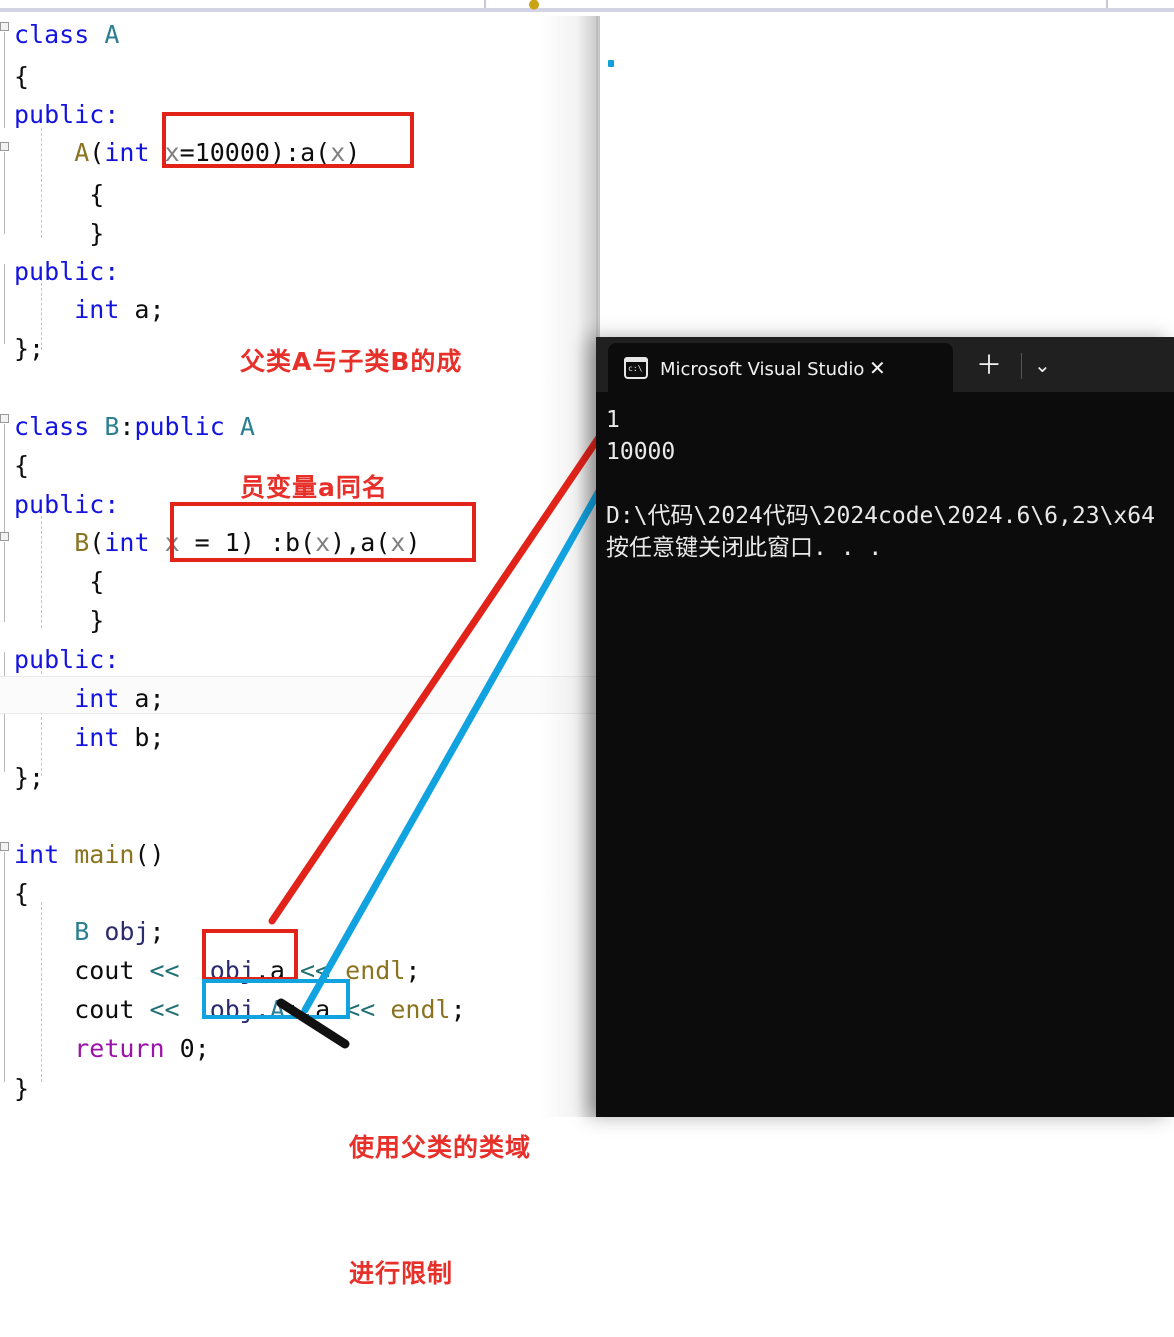 The image size is (1174, 1337). I want to click on toolbar-divider-right, so click(1107, 4).